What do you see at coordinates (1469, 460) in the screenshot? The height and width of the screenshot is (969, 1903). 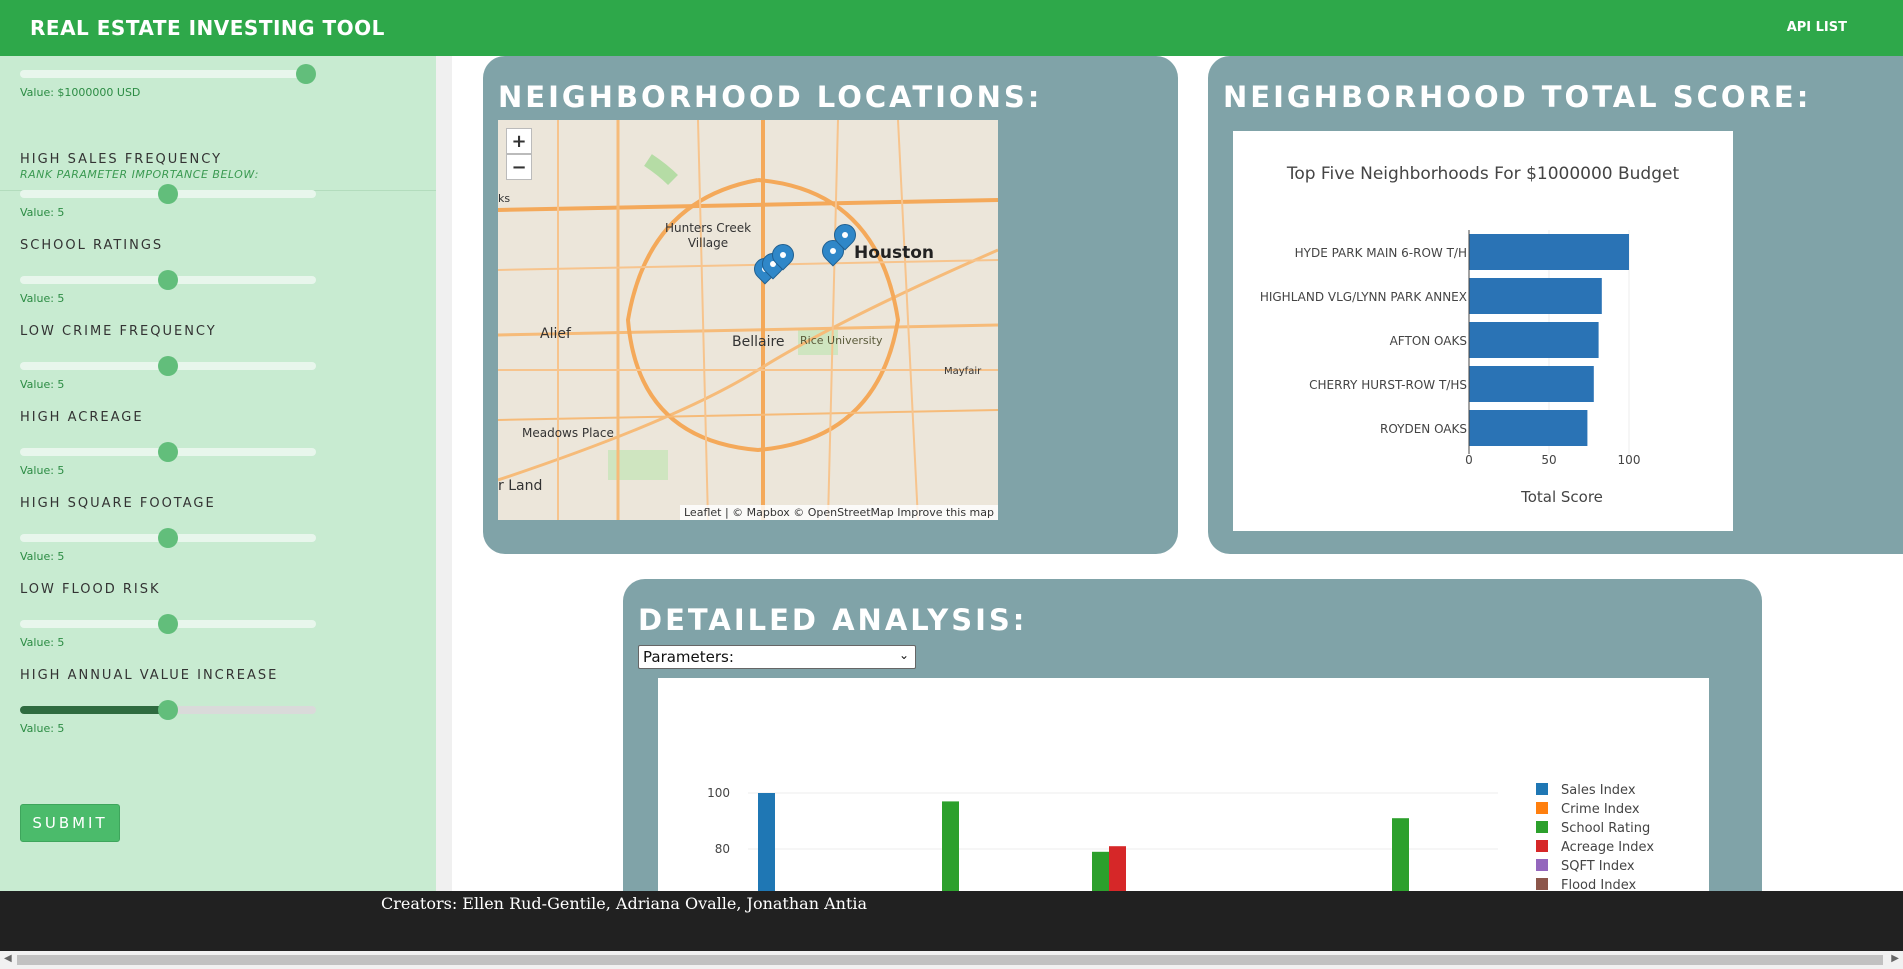 I see `x-tick-label: 0` at bounding box center [1469, 460].